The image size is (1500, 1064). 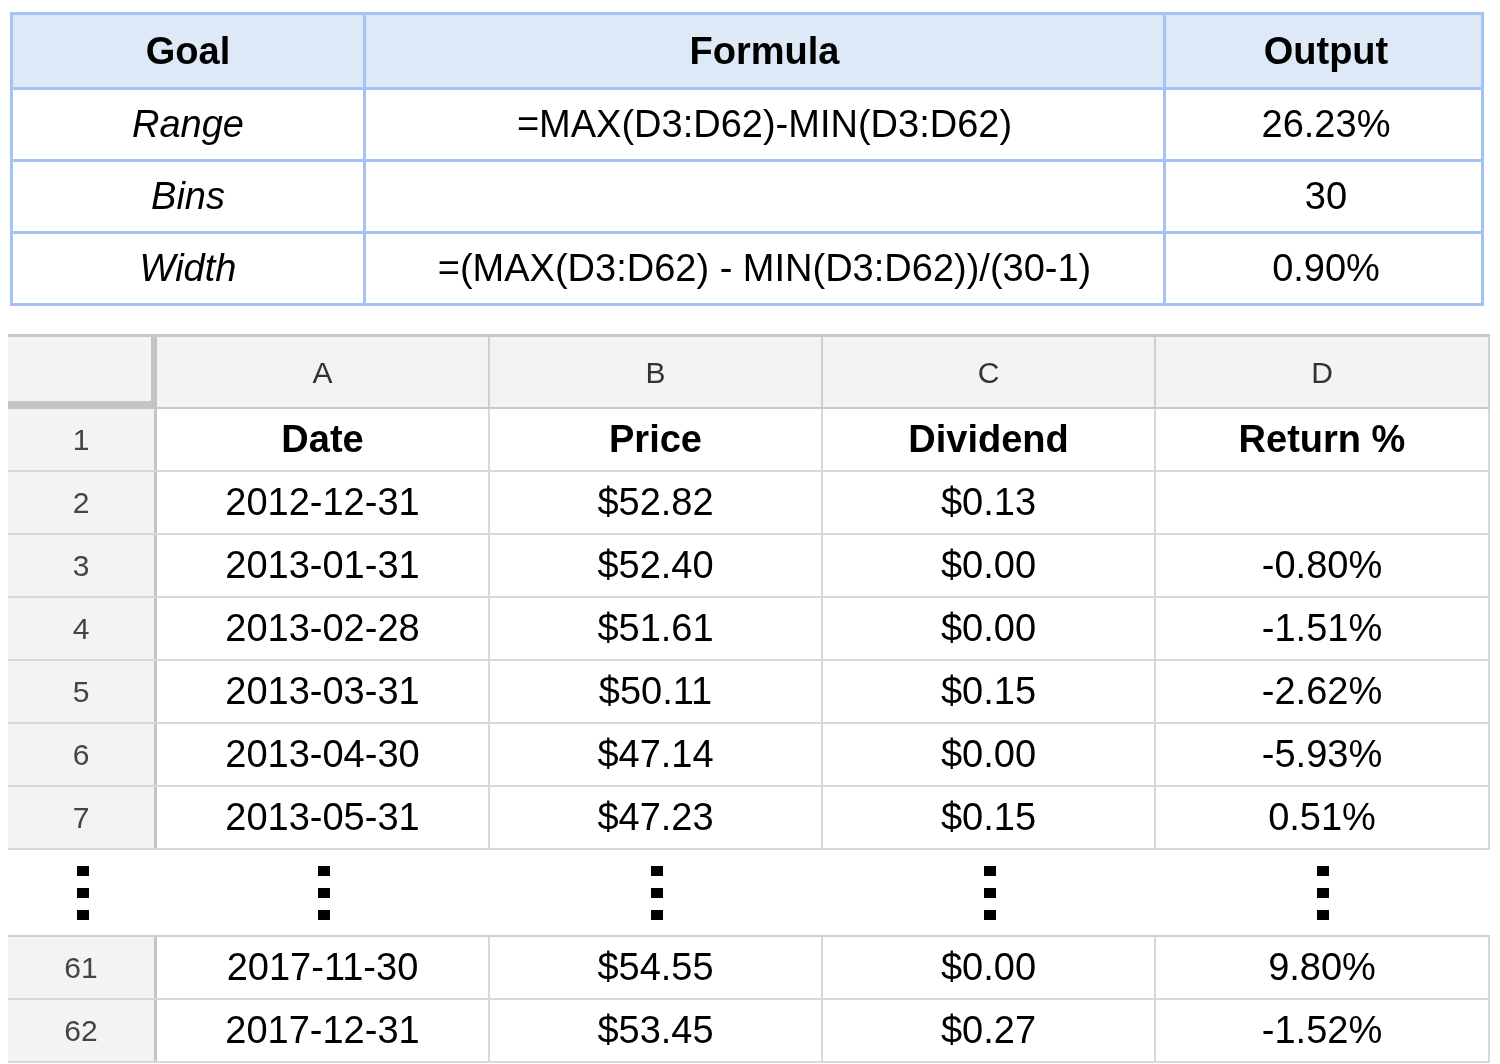 I want to click on row-number: 7, so click(x=81, y=817).